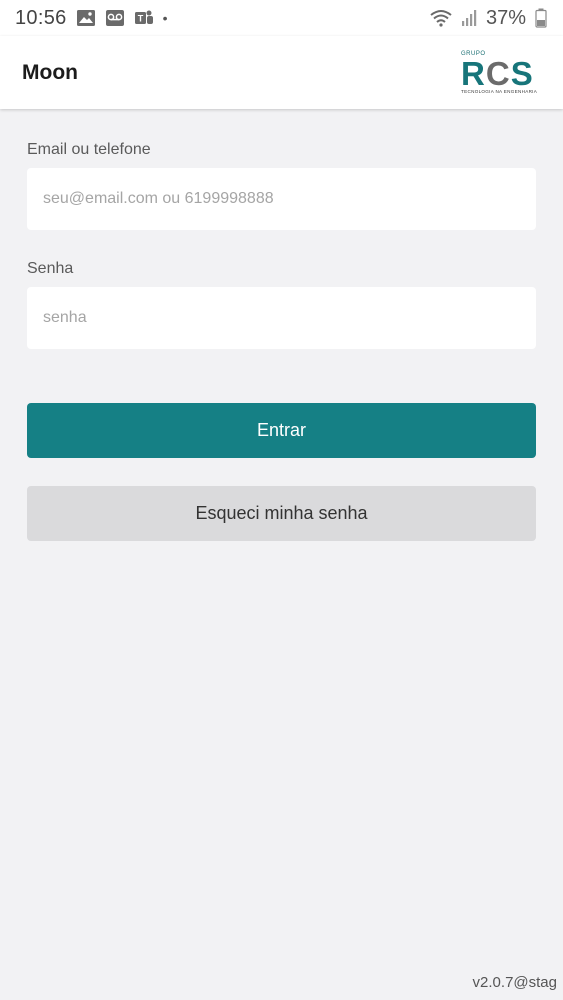  Describe the element at coordinates (281, 318) in the screenshot. I see `password-input` at that location.